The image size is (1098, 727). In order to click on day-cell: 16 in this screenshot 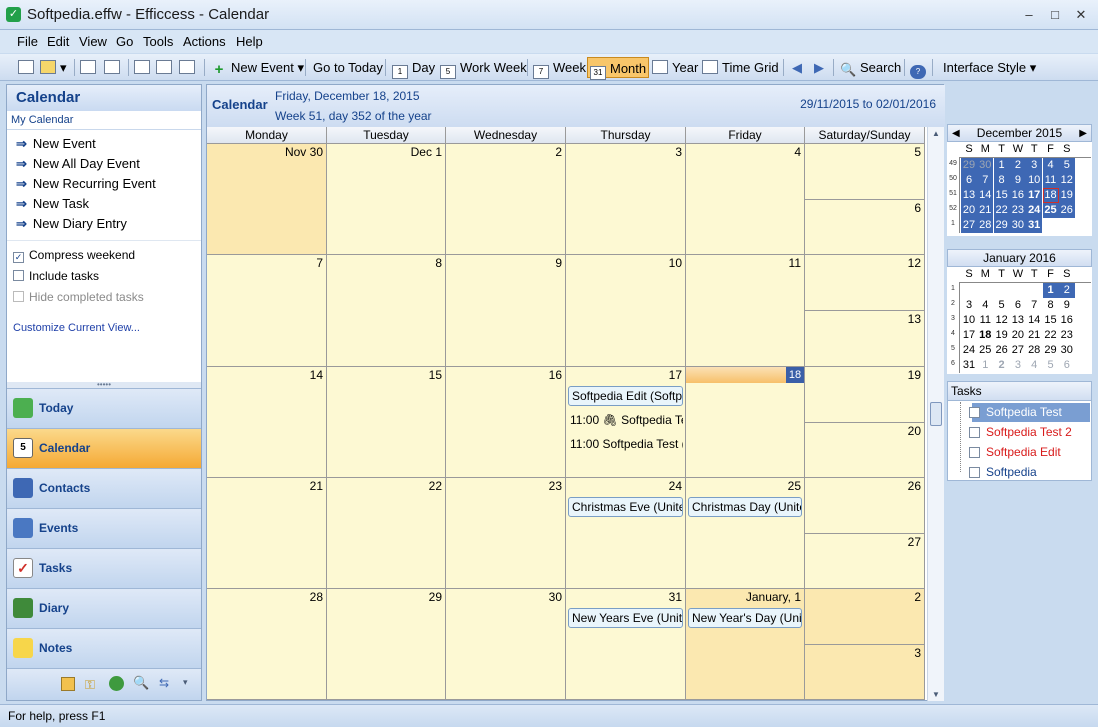, I will do `click(506, 422)`.